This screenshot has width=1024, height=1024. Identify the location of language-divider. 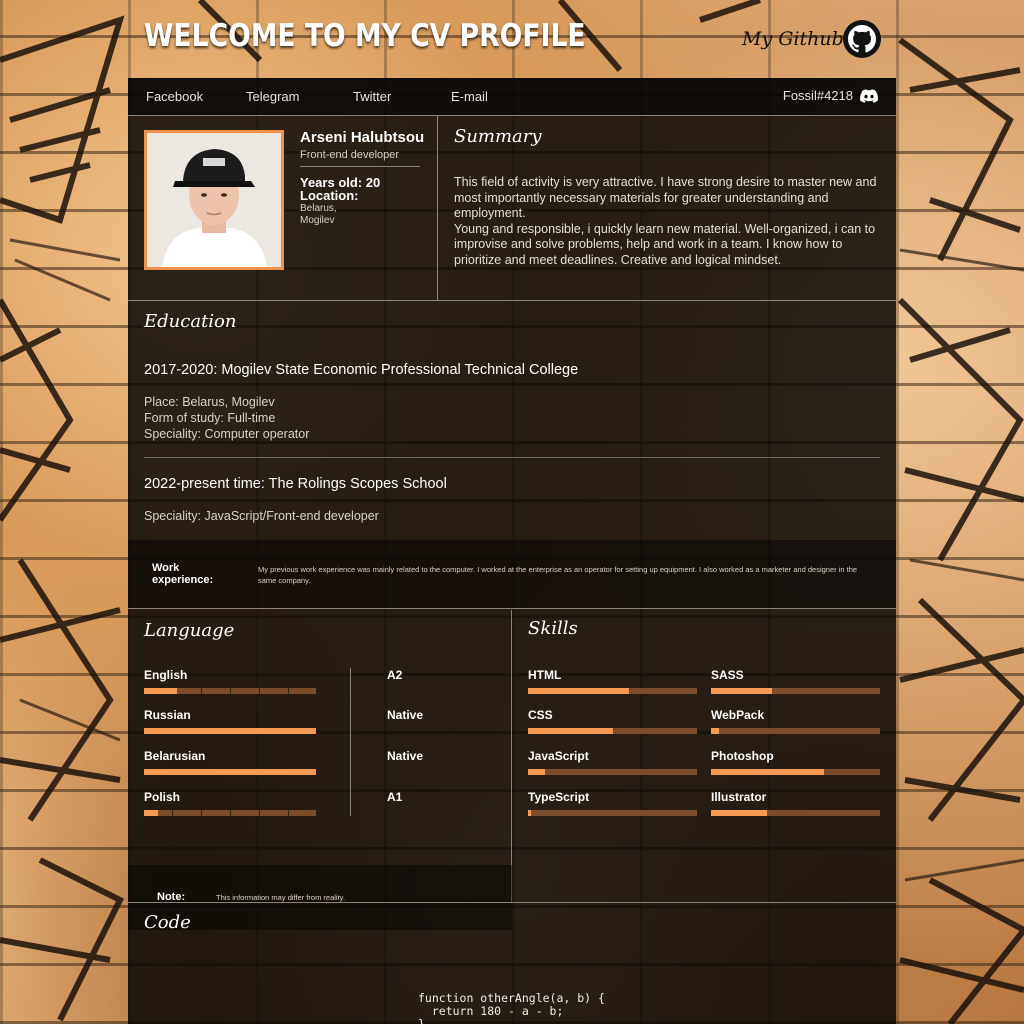
(350, 742).